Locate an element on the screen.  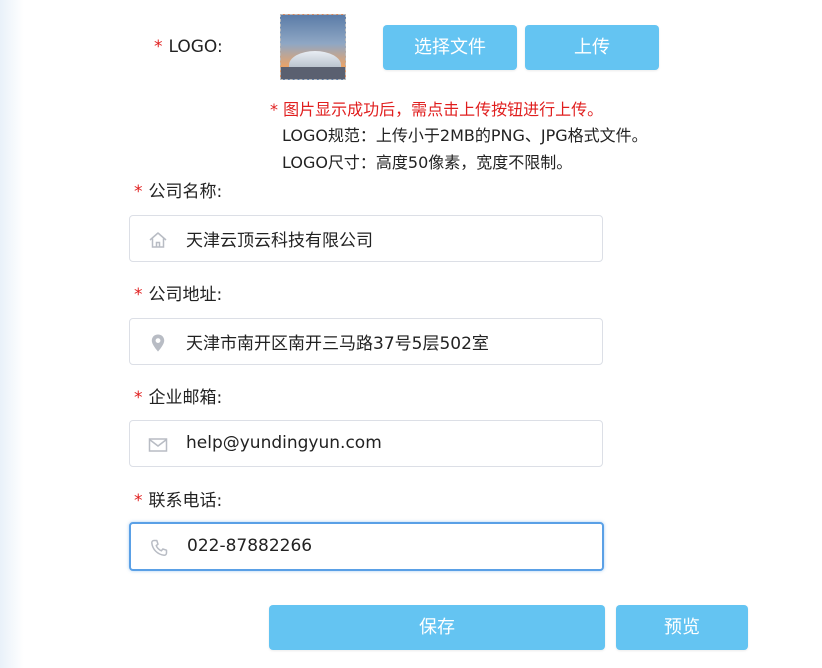
home-icon is located at coordinates (158, 240).